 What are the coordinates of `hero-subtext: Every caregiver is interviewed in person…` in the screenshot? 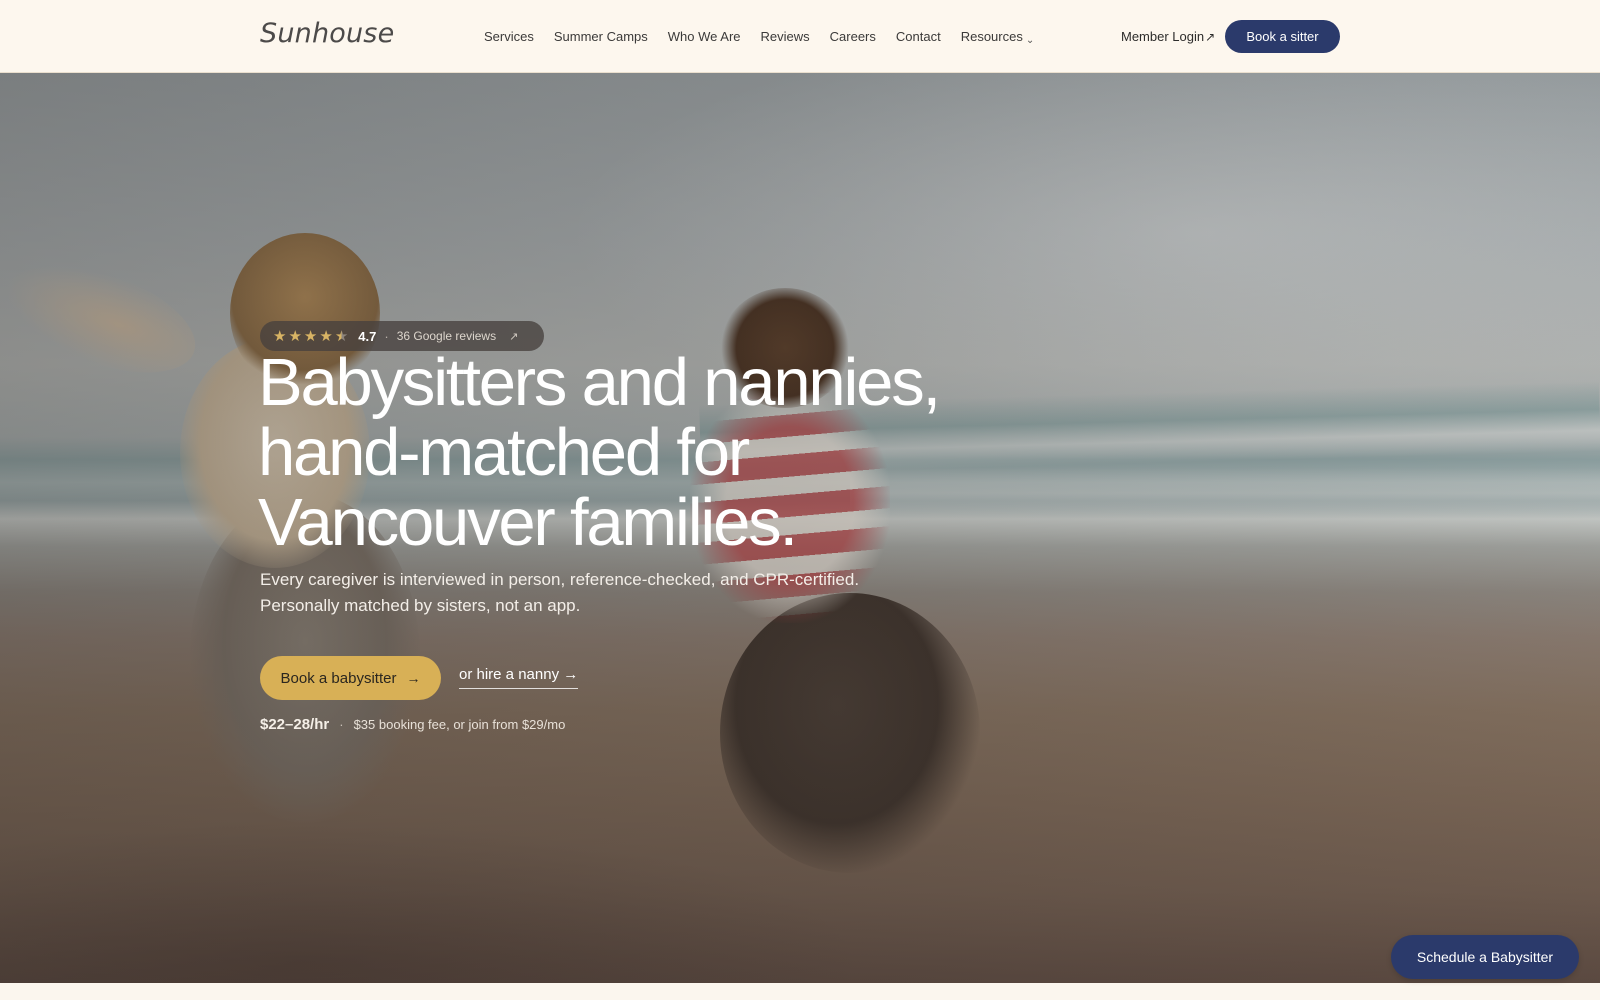 It's located at (560, 592).